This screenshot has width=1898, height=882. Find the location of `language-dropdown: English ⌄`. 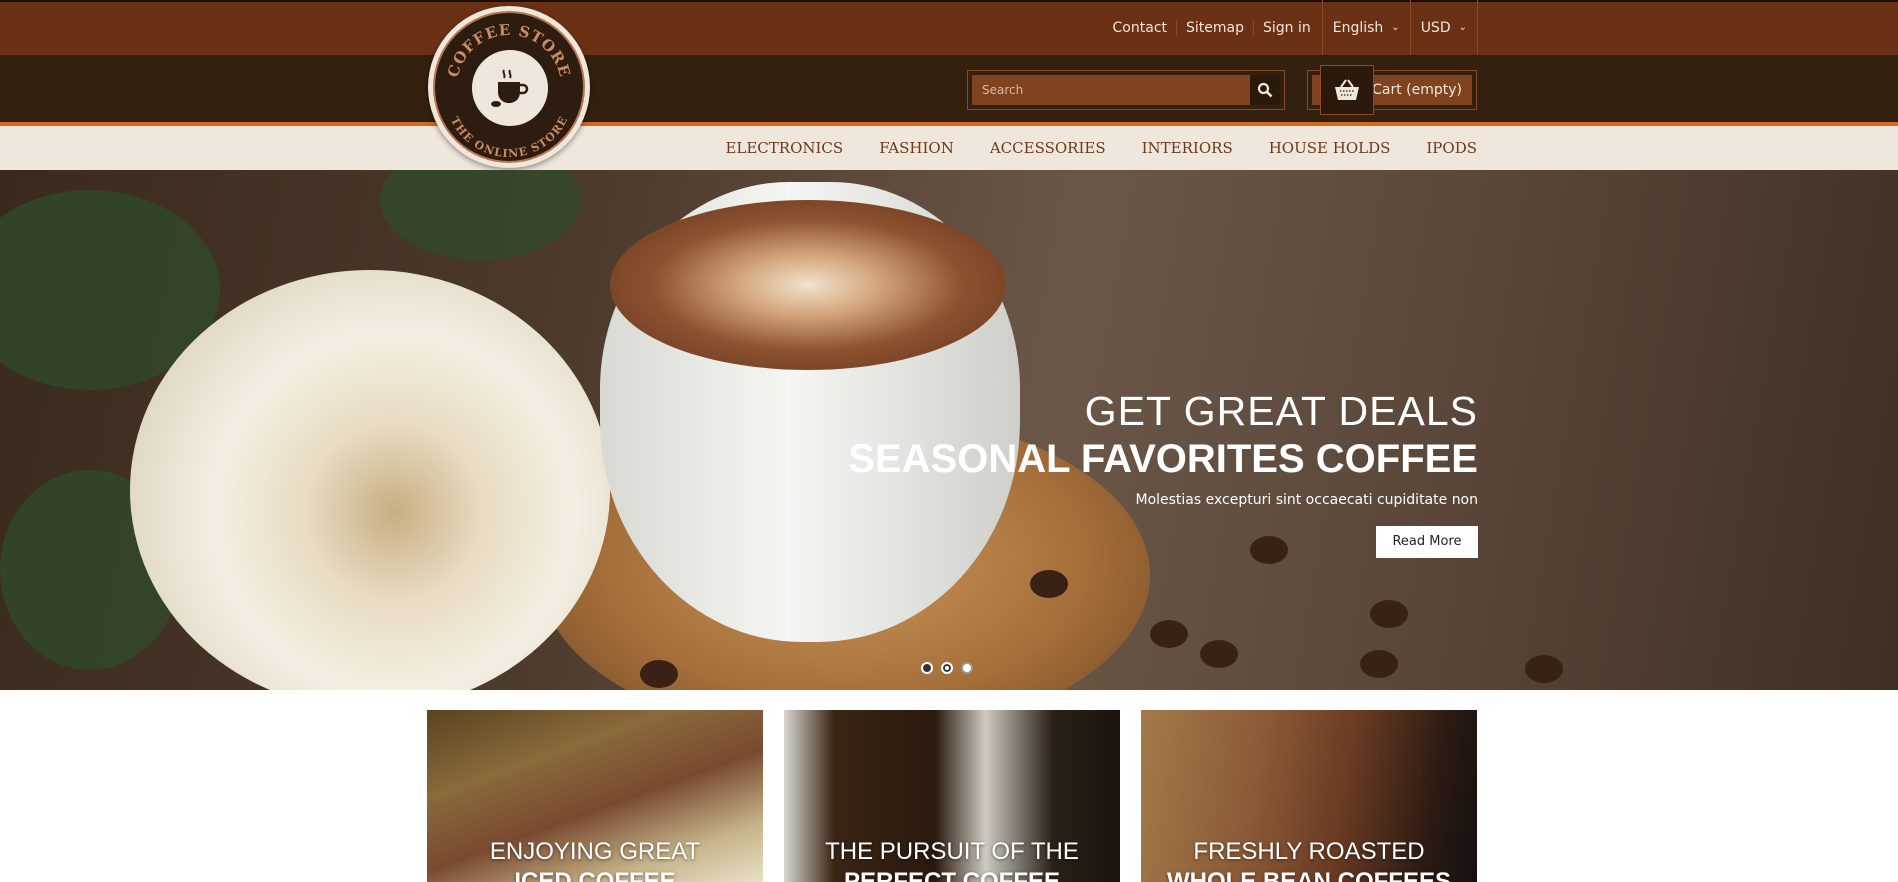

language-dropdown: English ⌄ is located at coordinates (1365, 27).